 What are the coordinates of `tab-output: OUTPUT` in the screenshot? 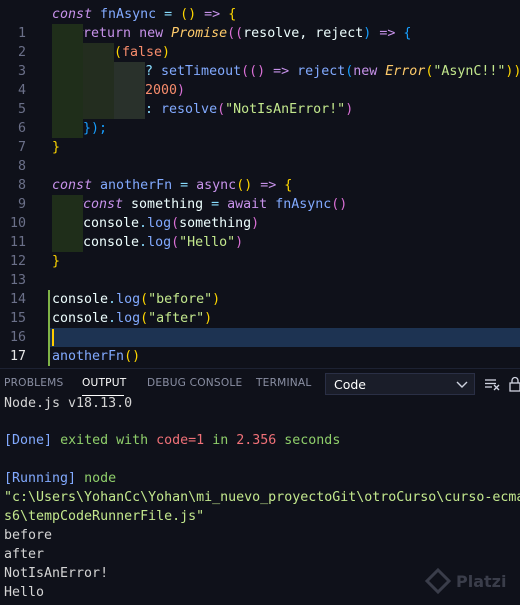 It's located at (104, 383).